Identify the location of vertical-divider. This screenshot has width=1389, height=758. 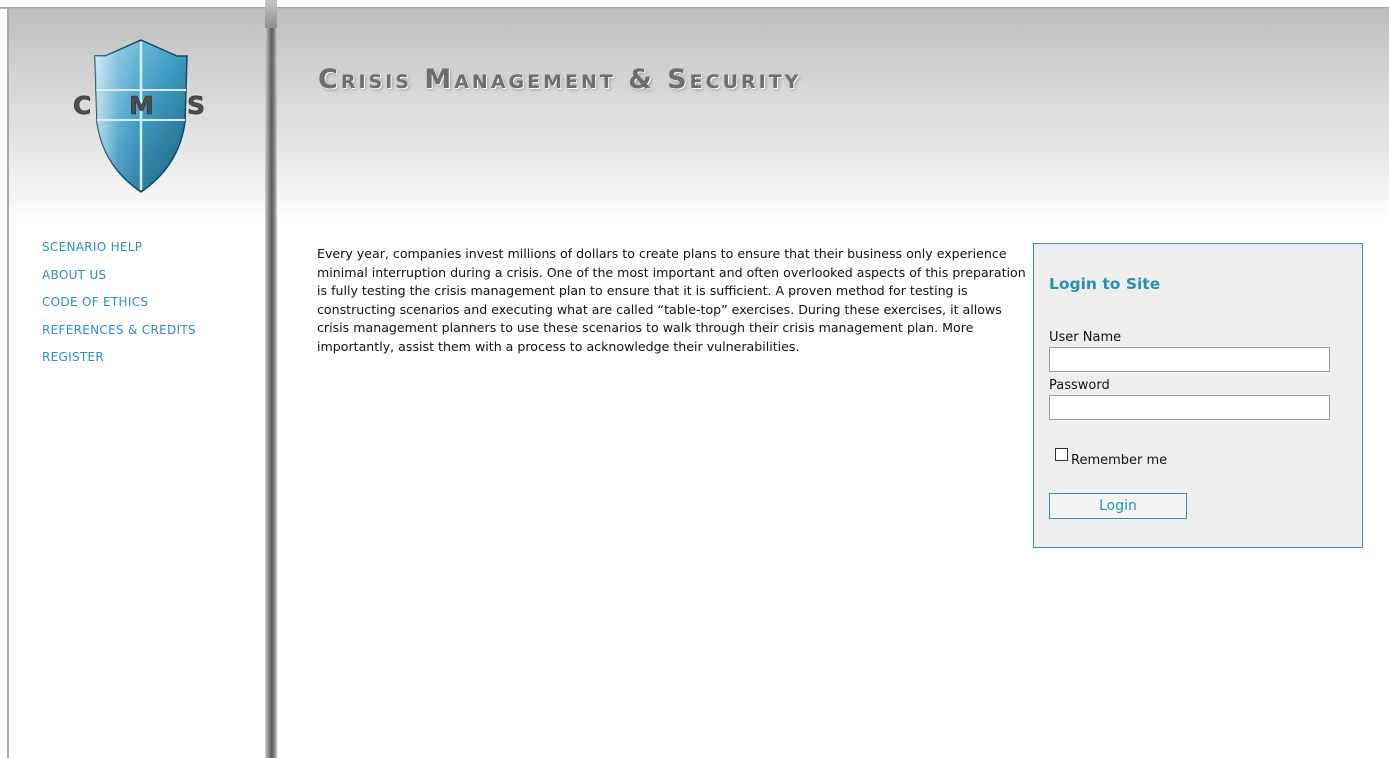
(271, 379).